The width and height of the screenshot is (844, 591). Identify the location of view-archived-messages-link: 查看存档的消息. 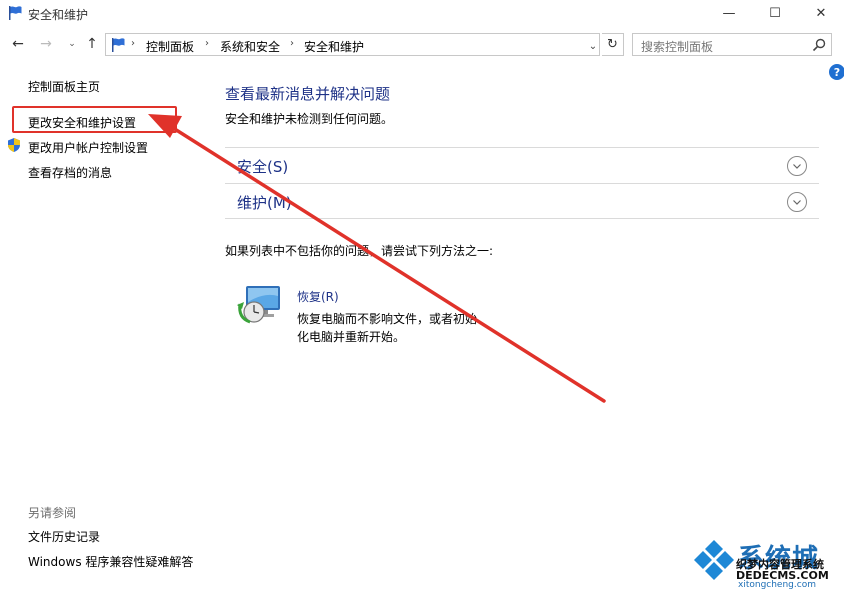
(70, 172).